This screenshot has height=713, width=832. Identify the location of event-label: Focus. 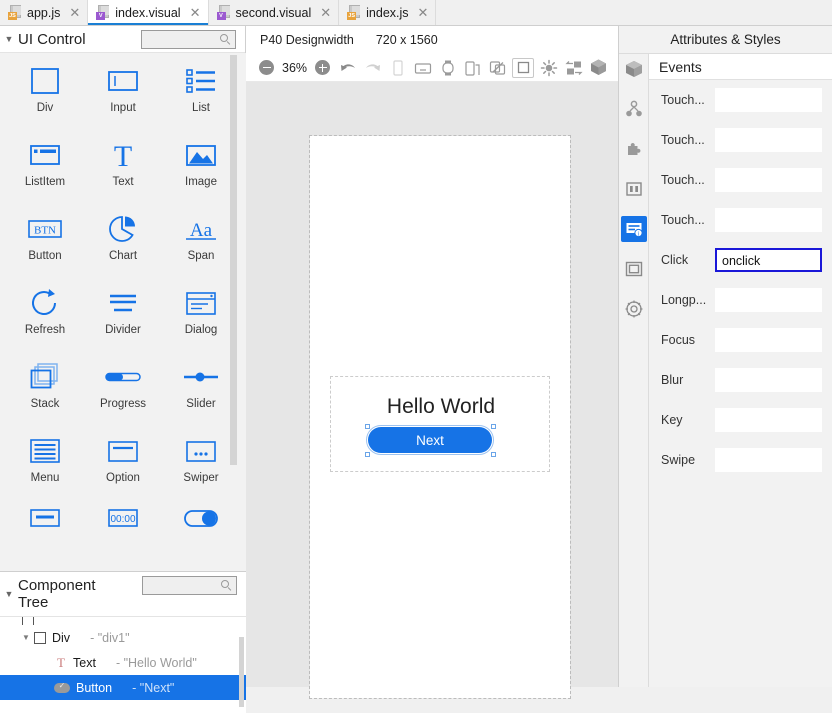
(678, 340).